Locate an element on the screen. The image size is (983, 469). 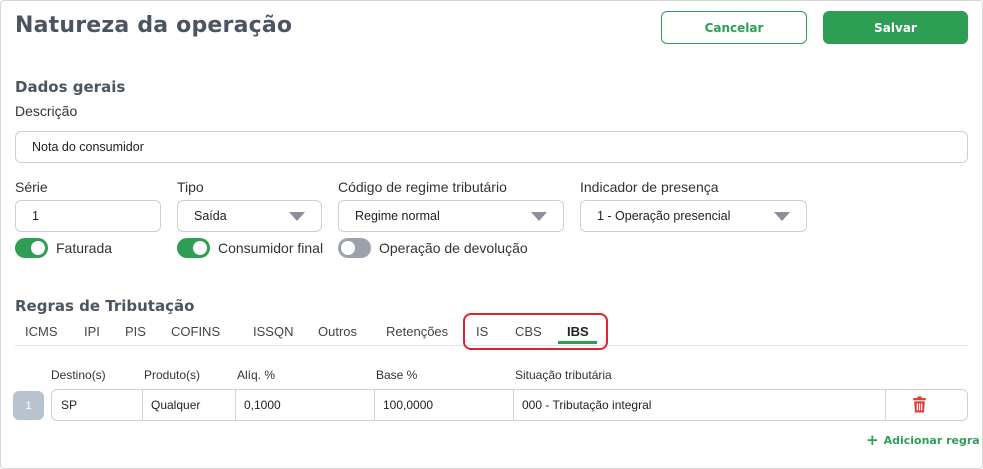
tab-cofins: COFINS is located at coordinates (195, 331).